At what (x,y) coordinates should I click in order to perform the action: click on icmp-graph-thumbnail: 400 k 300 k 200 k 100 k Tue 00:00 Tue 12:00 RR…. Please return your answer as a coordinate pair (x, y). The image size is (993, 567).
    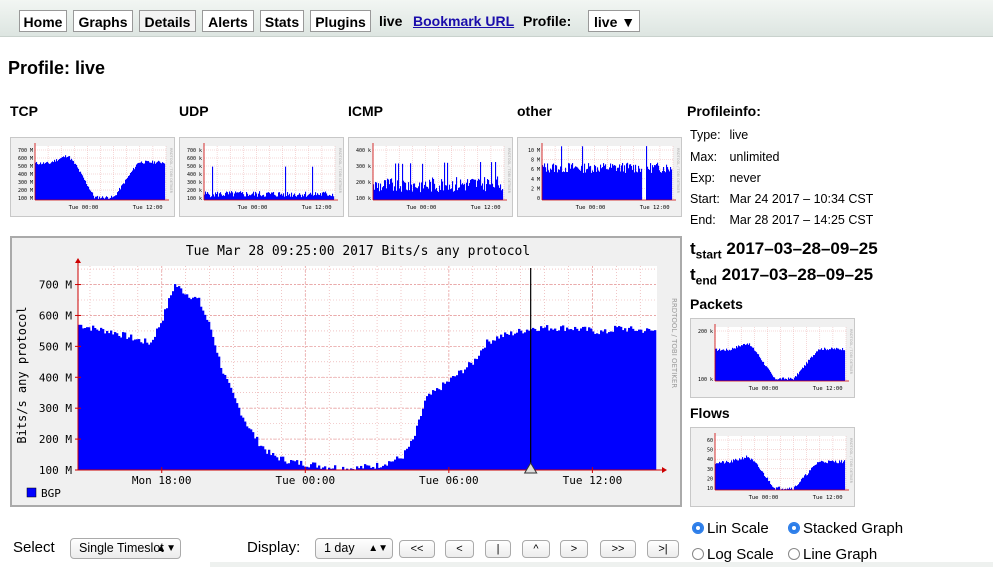
    Looking at the image, I should click on (430, 177).